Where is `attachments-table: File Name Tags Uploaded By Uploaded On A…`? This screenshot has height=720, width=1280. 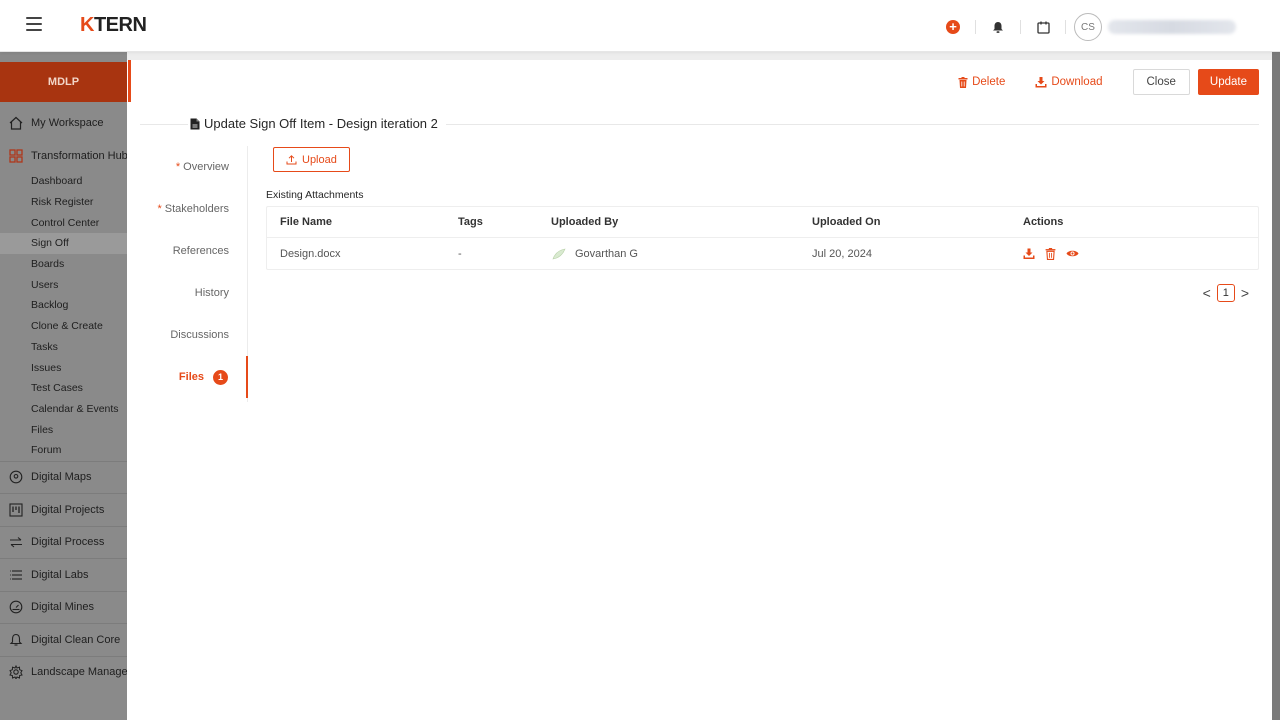
attachments-table: File Name Tags Uploaded By Uploaded On A… is located at coordinates (762, 238).